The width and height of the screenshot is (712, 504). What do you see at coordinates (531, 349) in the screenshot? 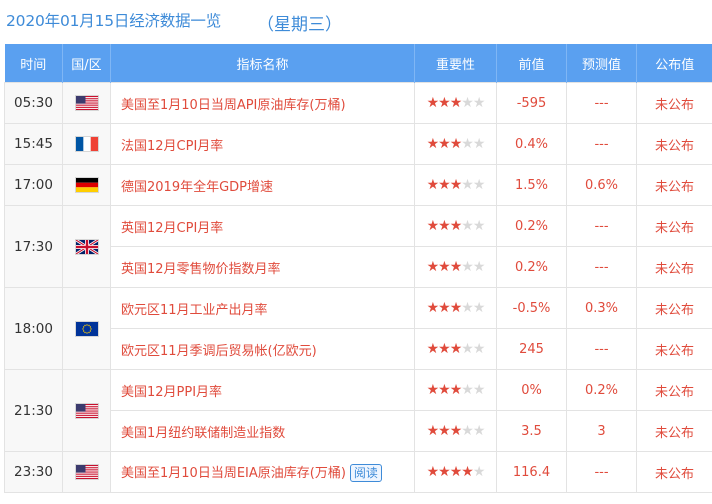
I see `previous-value: 245` at bounding box center [531, 349].